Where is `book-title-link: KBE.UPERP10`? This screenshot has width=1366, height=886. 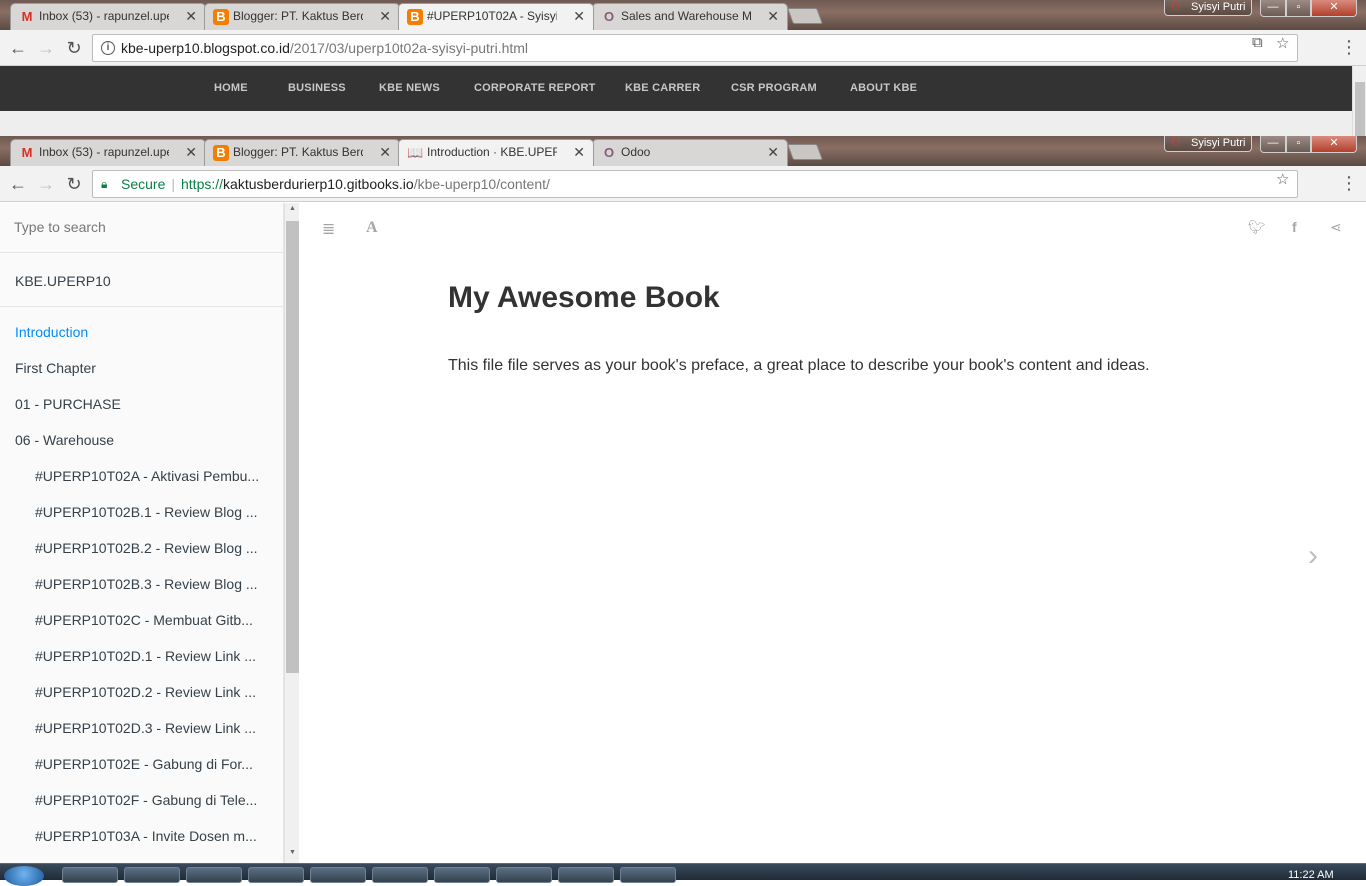
book-title-link: KBE.UPERP10 is located at coordinates (141, 280).